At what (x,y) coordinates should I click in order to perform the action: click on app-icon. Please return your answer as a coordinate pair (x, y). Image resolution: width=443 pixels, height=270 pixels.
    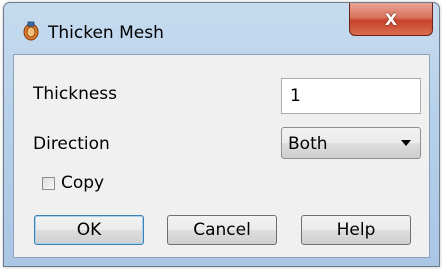
    Looking at the image, I should click on (31, 31).